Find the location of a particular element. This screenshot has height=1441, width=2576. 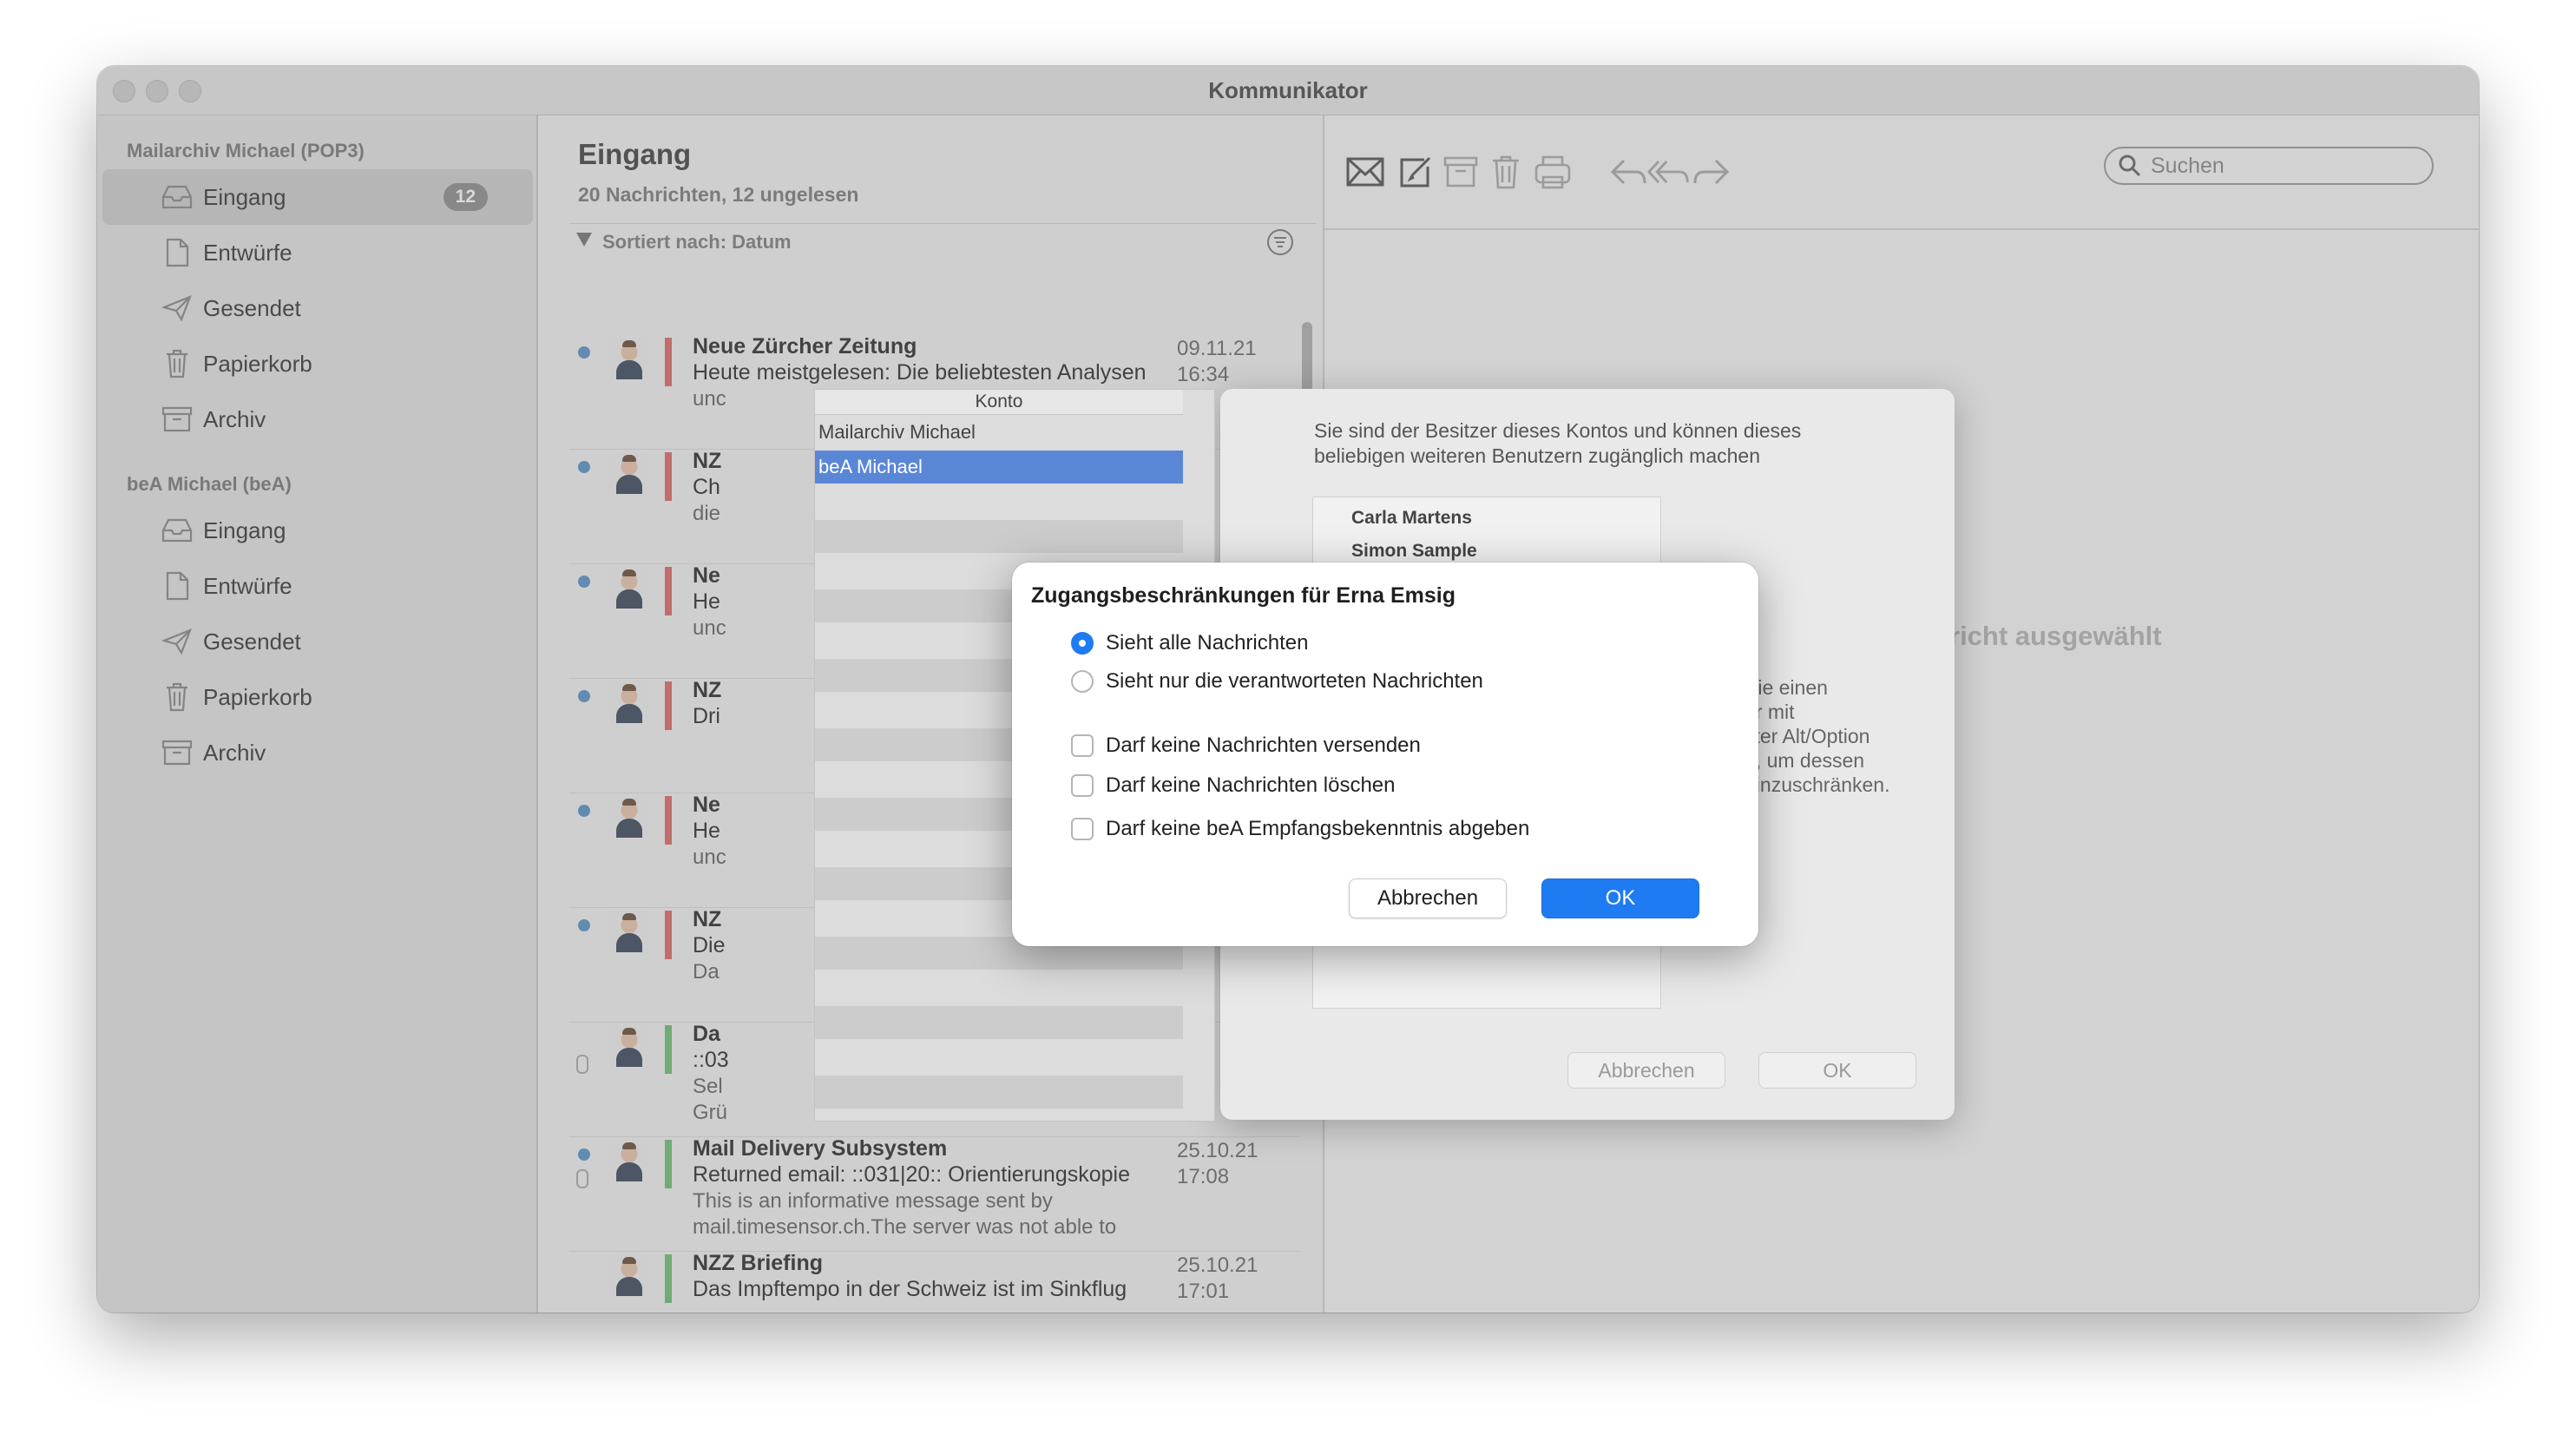

checkbox-label: Darf keine Nachrichten löschen is located at coordinates (1251, 785).